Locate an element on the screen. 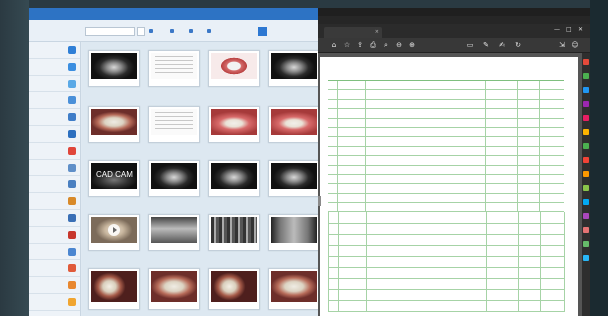 The height and width of the screenshot is (316, 608). filter-field is located at coordinates (141, 31).